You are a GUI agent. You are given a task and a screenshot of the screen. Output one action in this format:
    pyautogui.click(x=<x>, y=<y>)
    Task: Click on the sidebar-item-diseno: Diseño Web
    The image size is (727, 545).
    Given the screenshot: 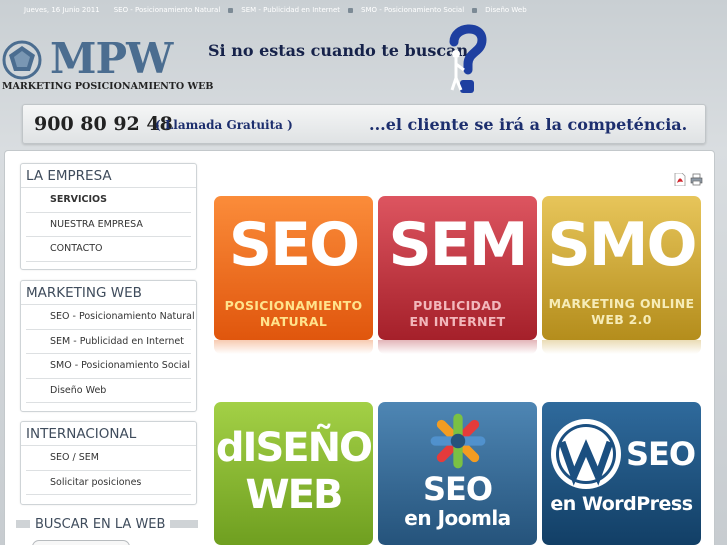 What is the action you would take?
    pyautogui.click(x=108, y=391)
    